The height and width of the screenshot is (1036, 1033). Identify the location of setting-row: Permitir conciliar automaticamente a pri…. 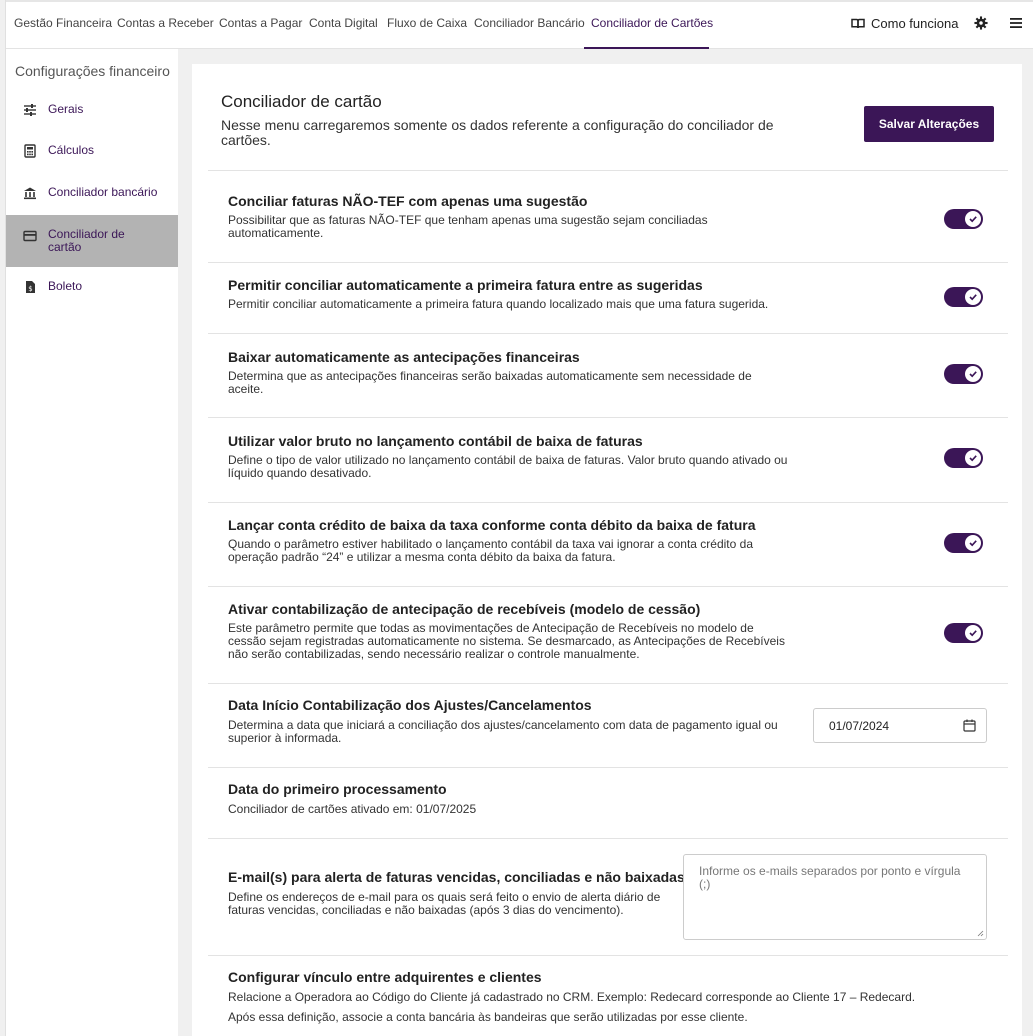
(608, 298).